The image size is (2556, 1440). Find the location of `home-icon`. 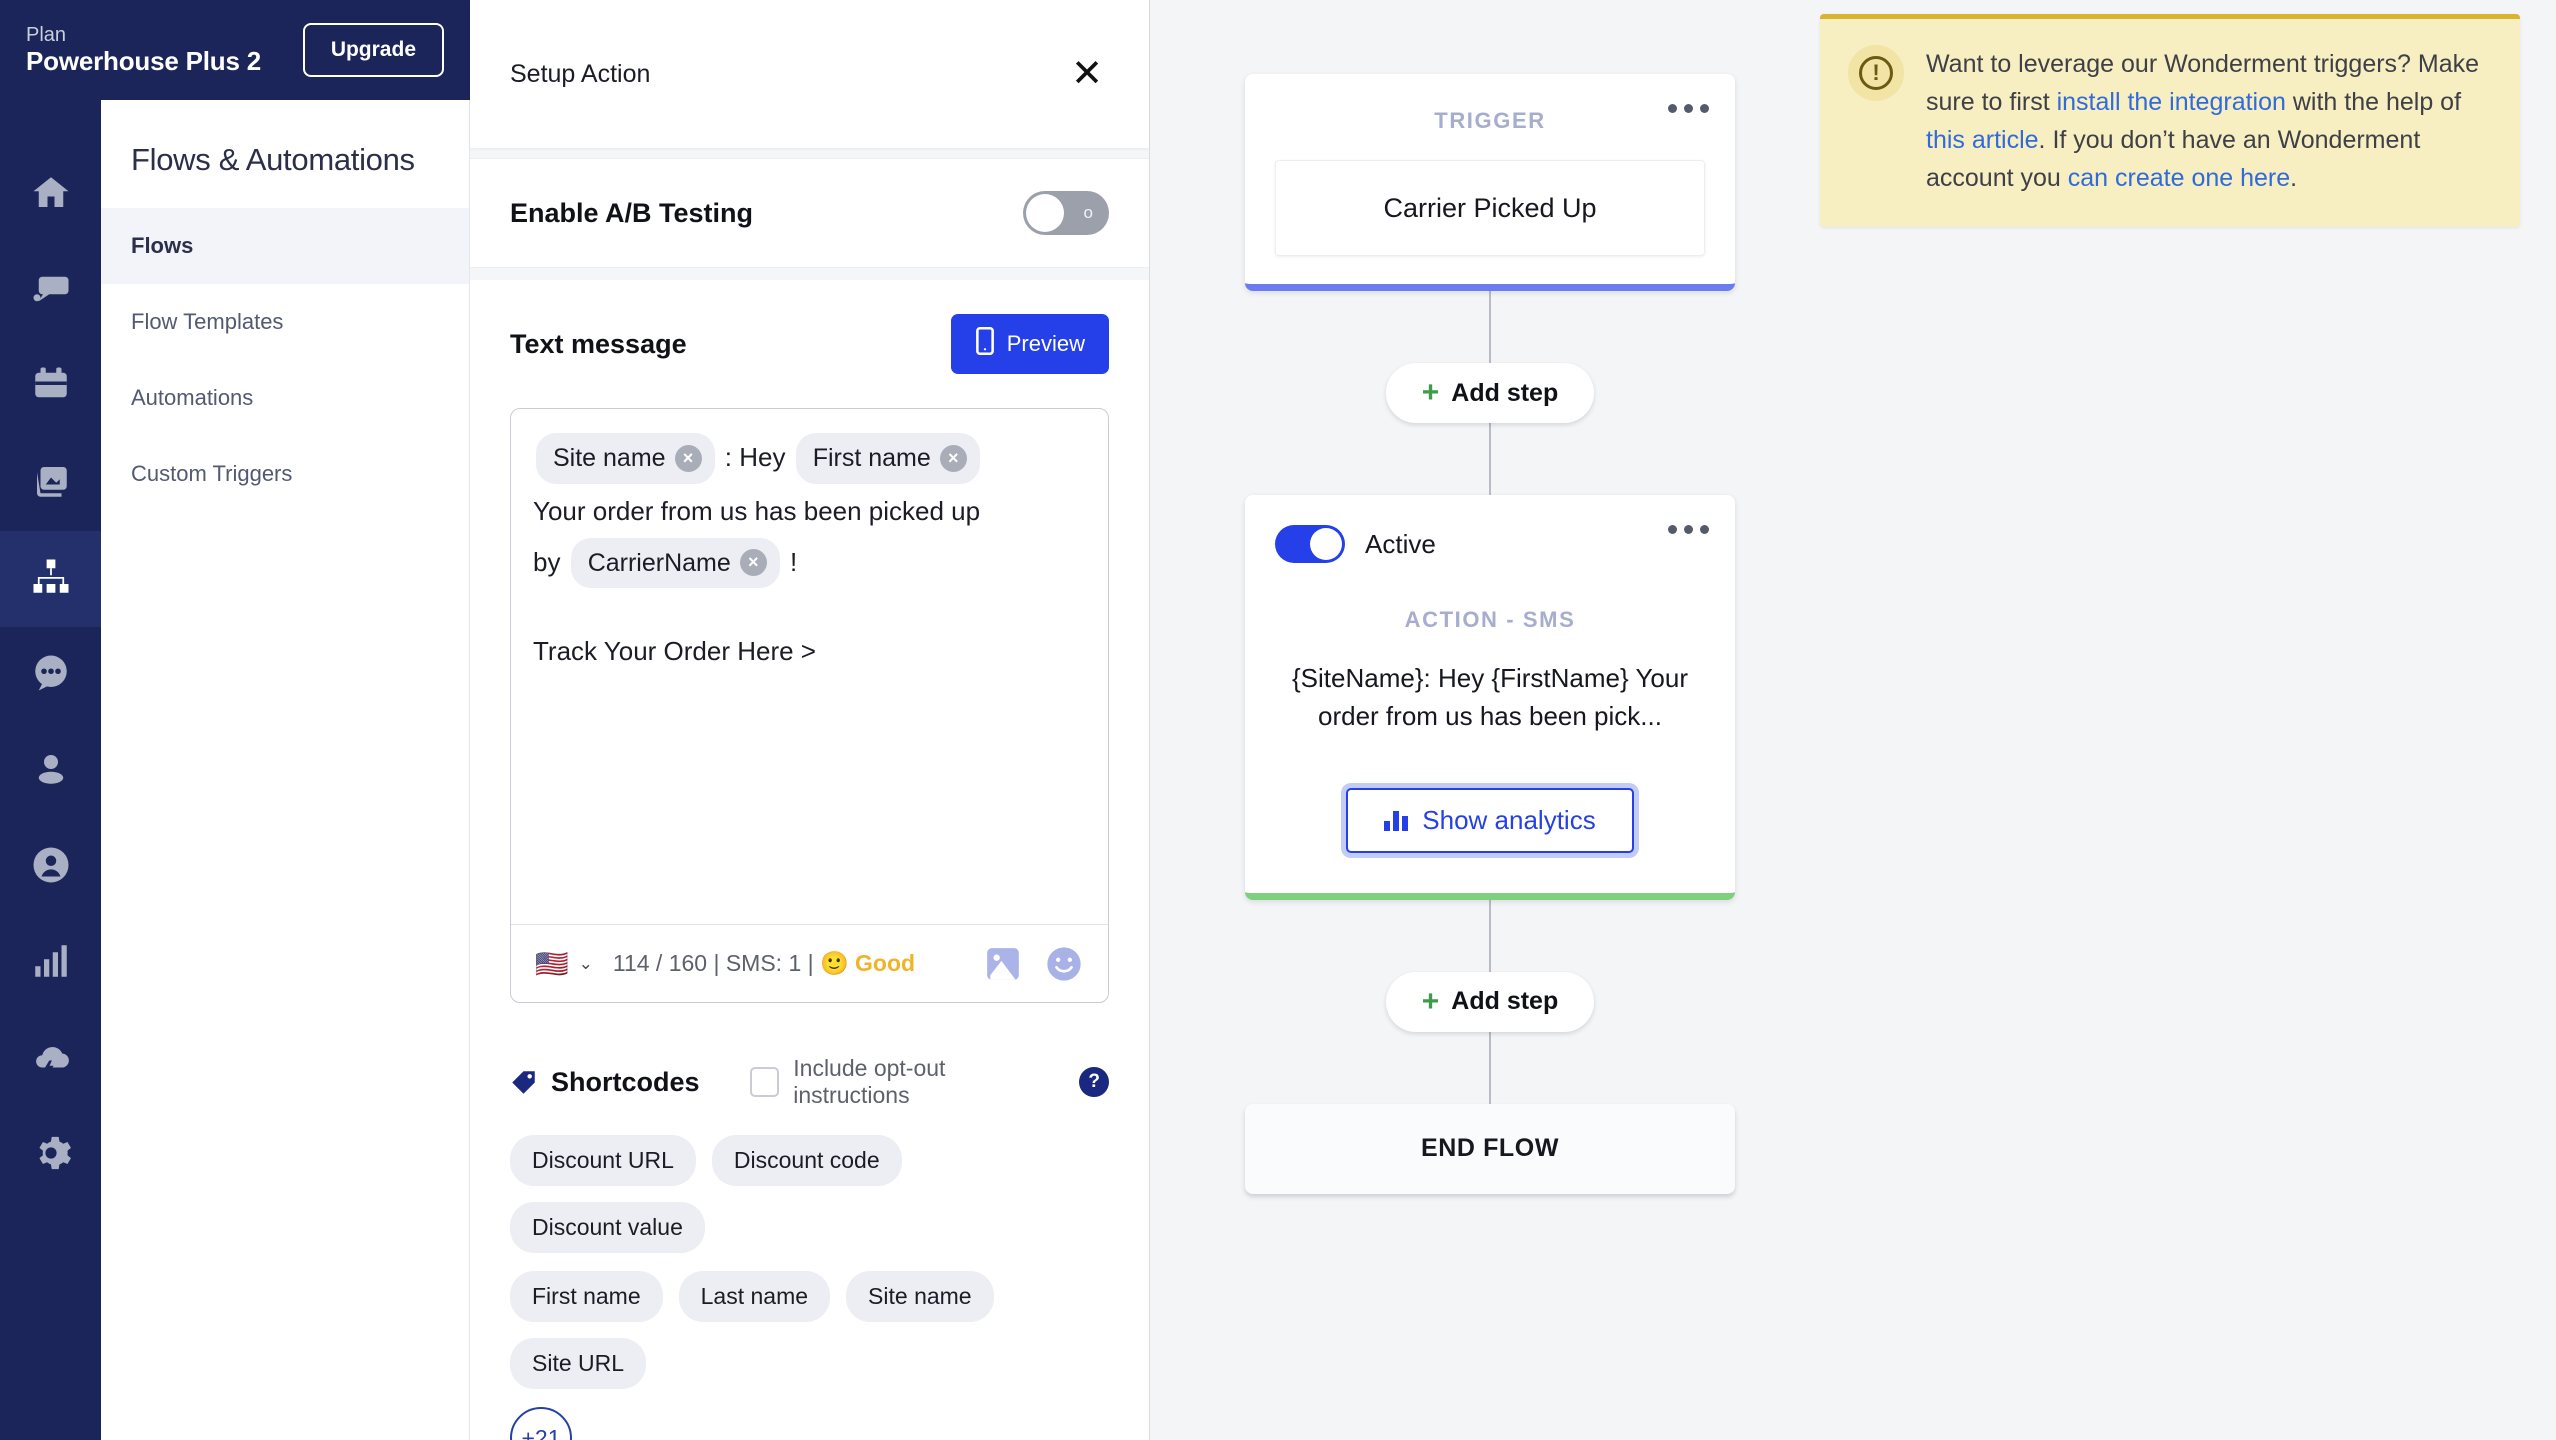

home-icon is located at coordinates (51, 195).